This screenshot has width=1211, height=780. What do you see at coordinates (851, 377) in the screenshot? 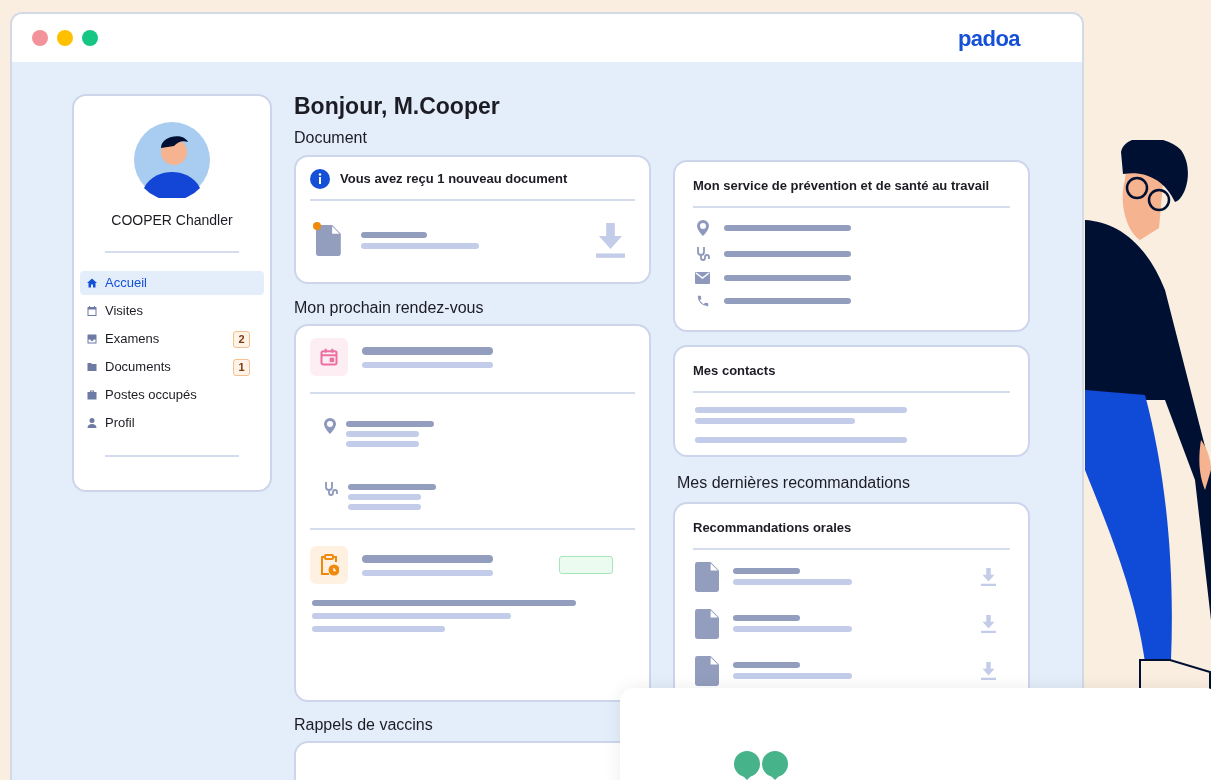
I see `card-title: Mes contacts` at bounding box center [851, 377].